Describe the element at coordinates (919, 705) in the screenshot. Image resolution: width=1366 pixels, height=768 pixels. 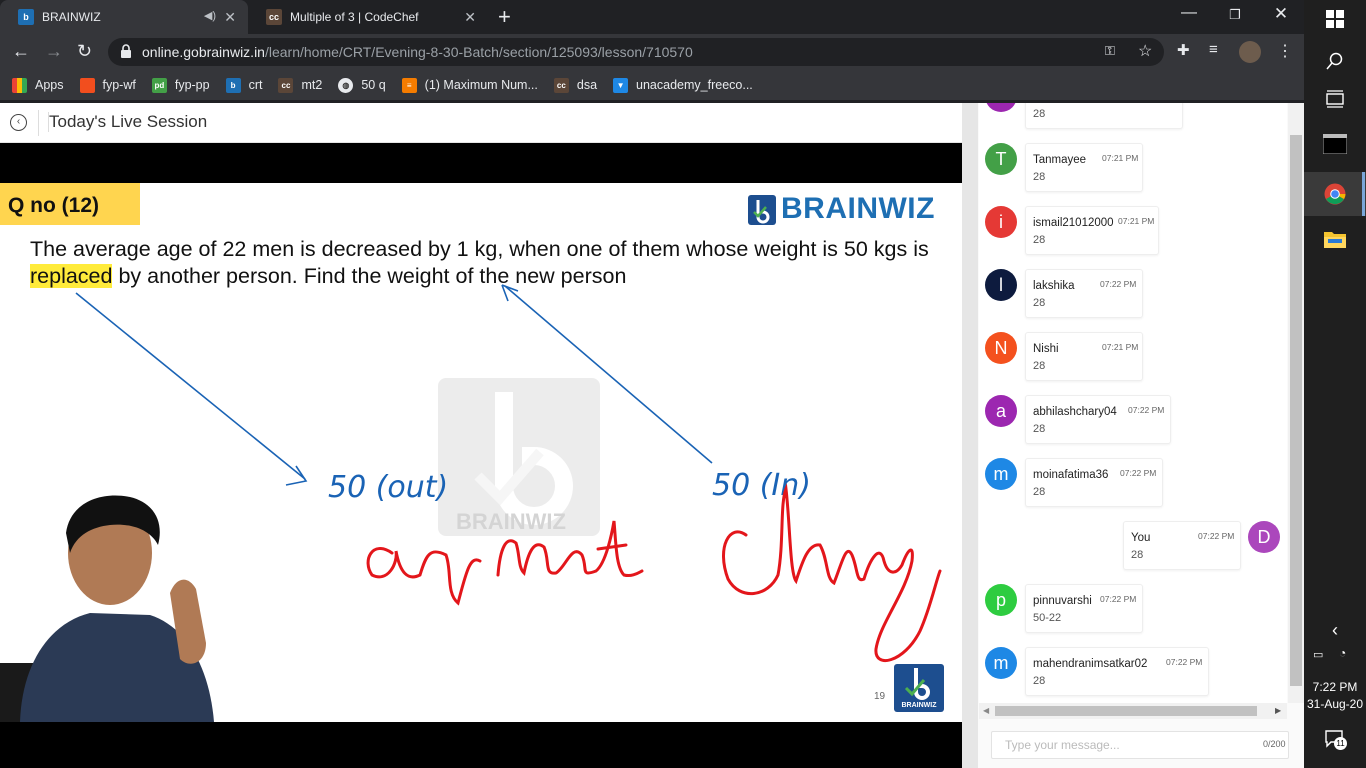
I see `badge-label: BRAINWIZ` at that location.